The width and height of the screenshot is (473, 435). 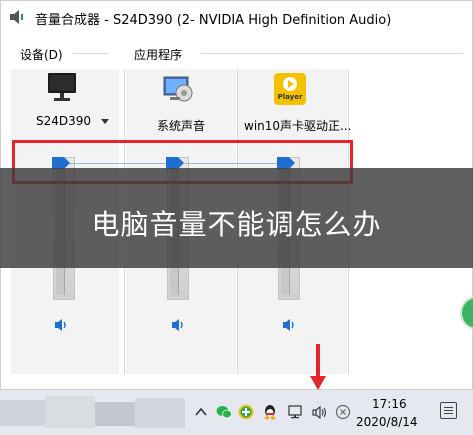 I want to click on clock-date: 2020/8/14, so click(x=387, y=422).